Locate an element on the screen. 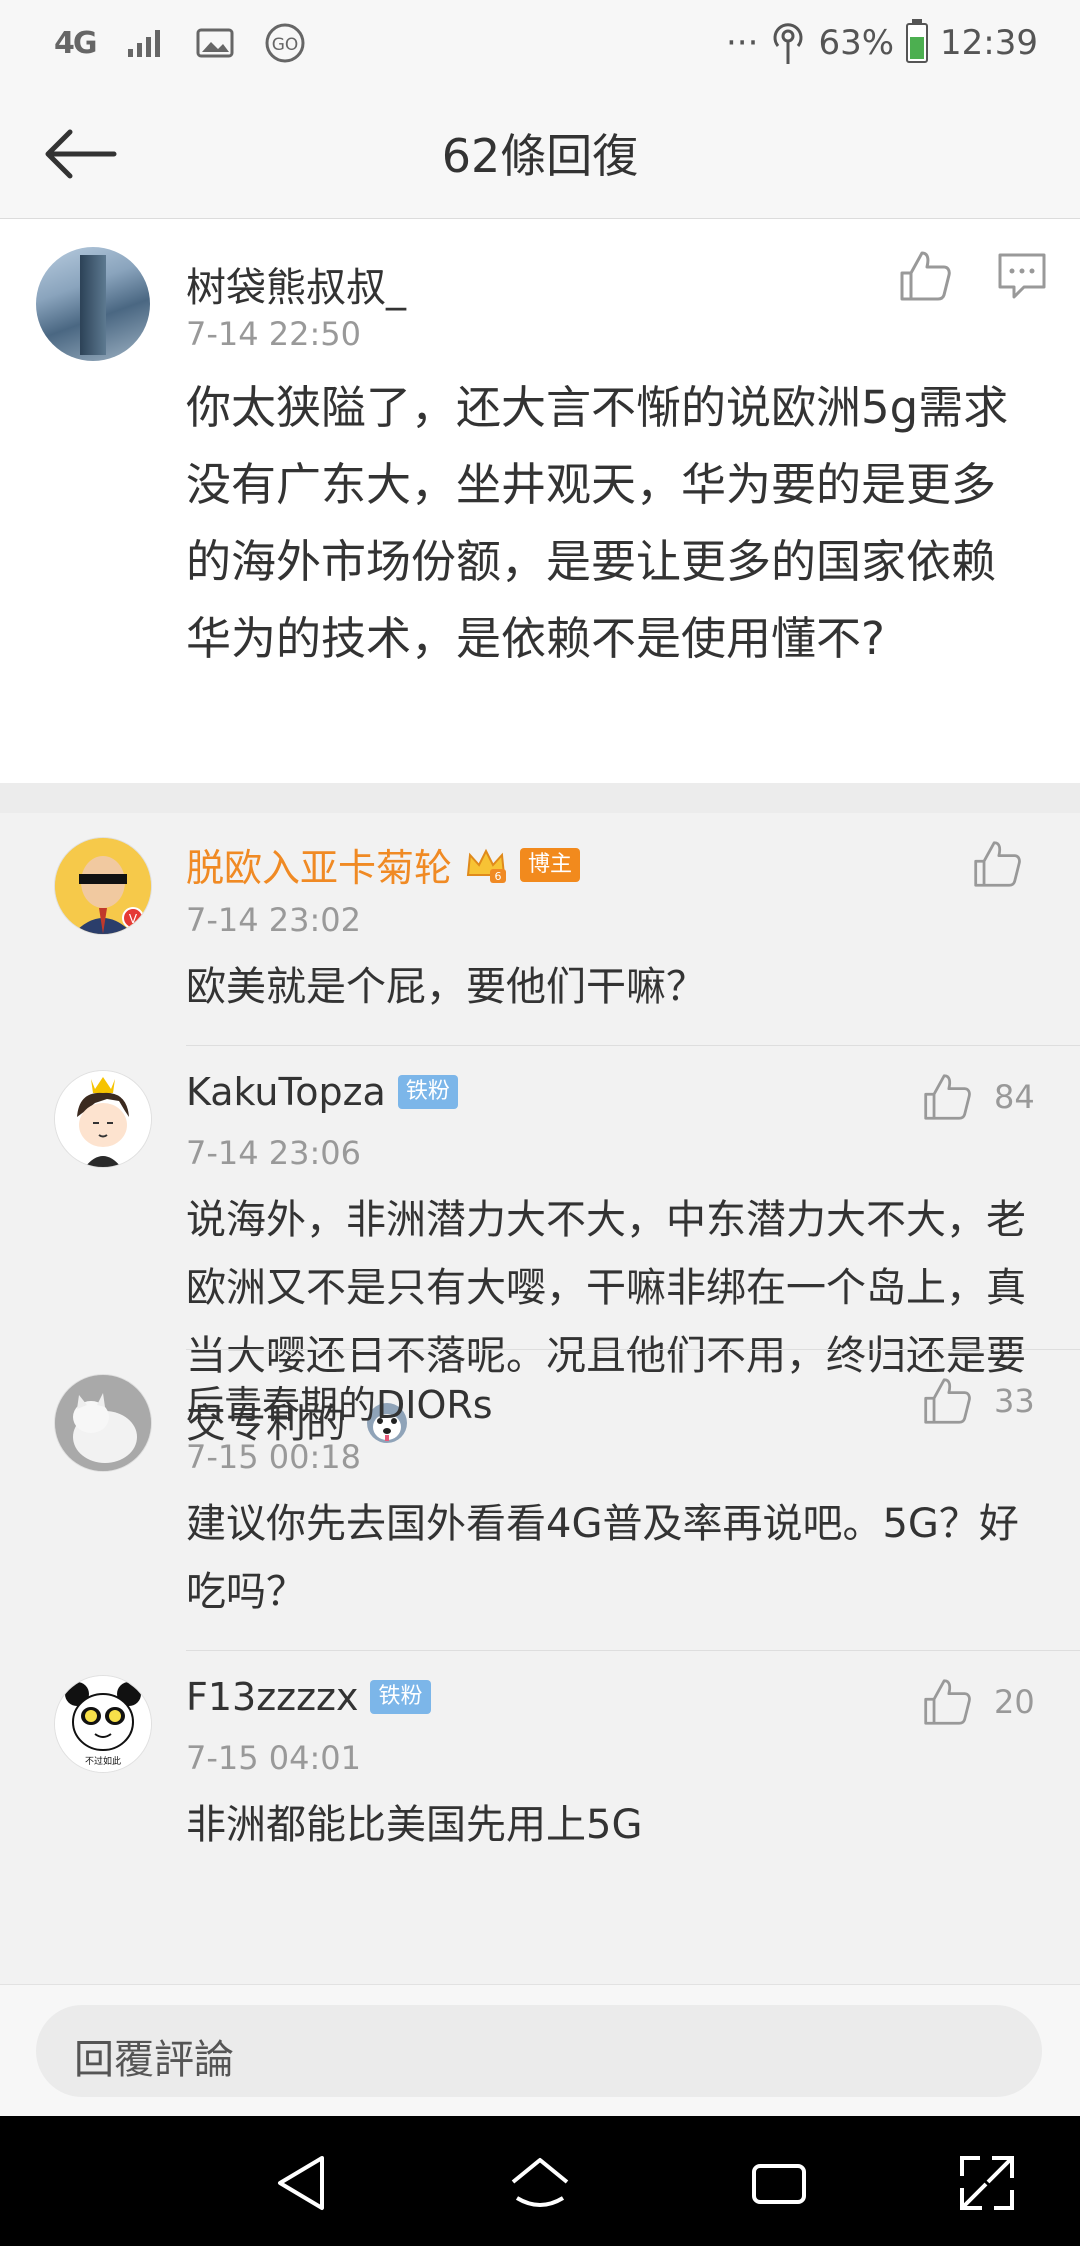 The image size is (1080, 2246). comment-text: 欧美就是个屁，要他们干嘛？ is located at coordinates (446, 987).